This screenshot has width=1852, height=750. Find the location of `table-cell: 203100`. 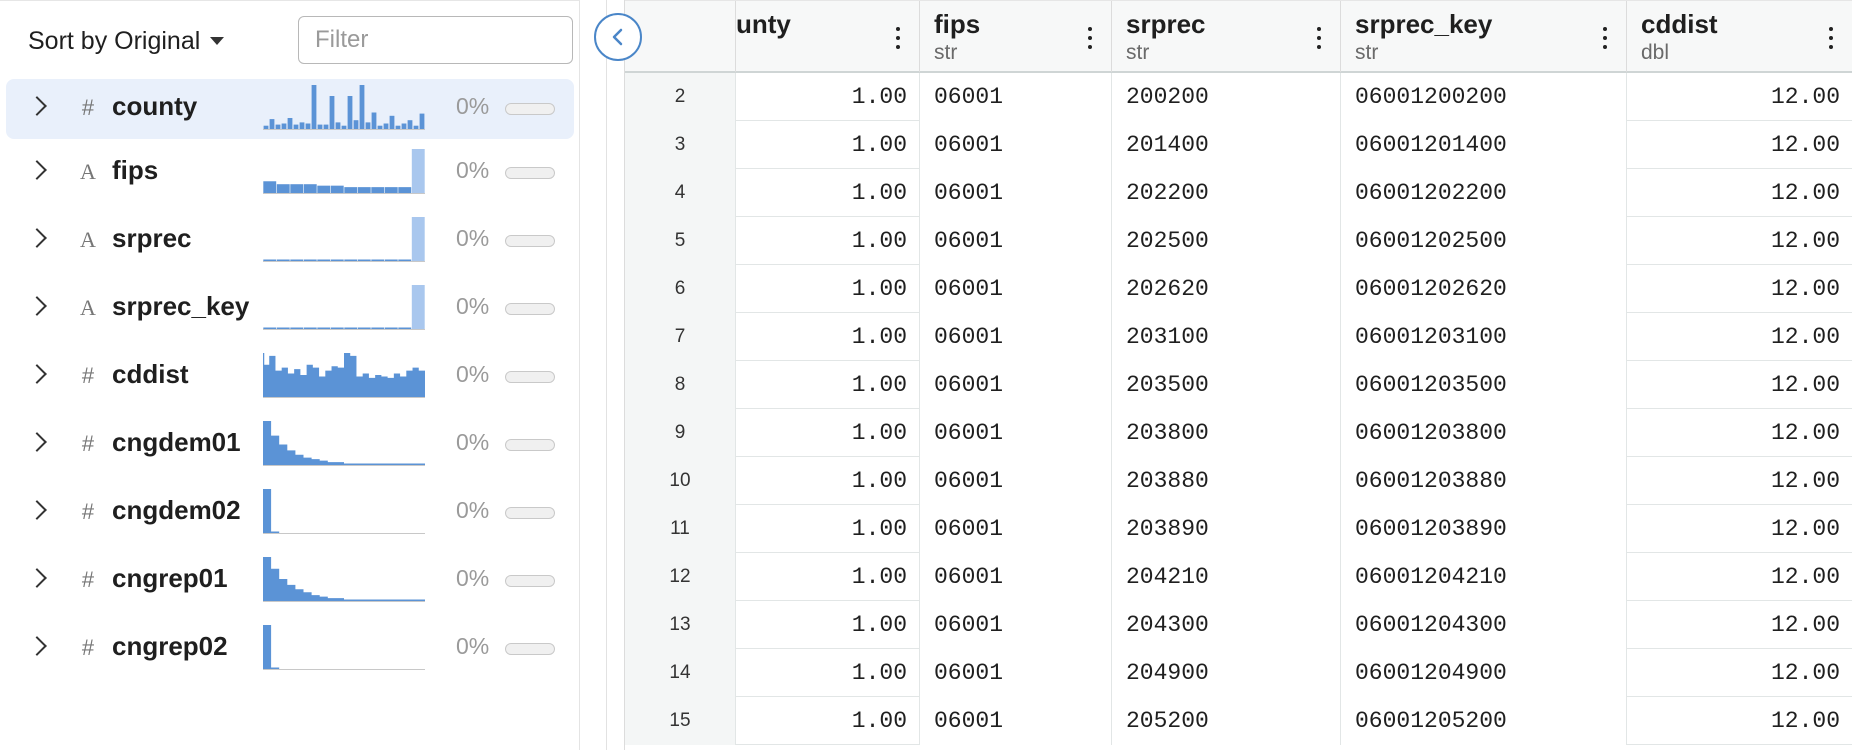

table-cell: 203100 is located at coordinates (1226, 337).